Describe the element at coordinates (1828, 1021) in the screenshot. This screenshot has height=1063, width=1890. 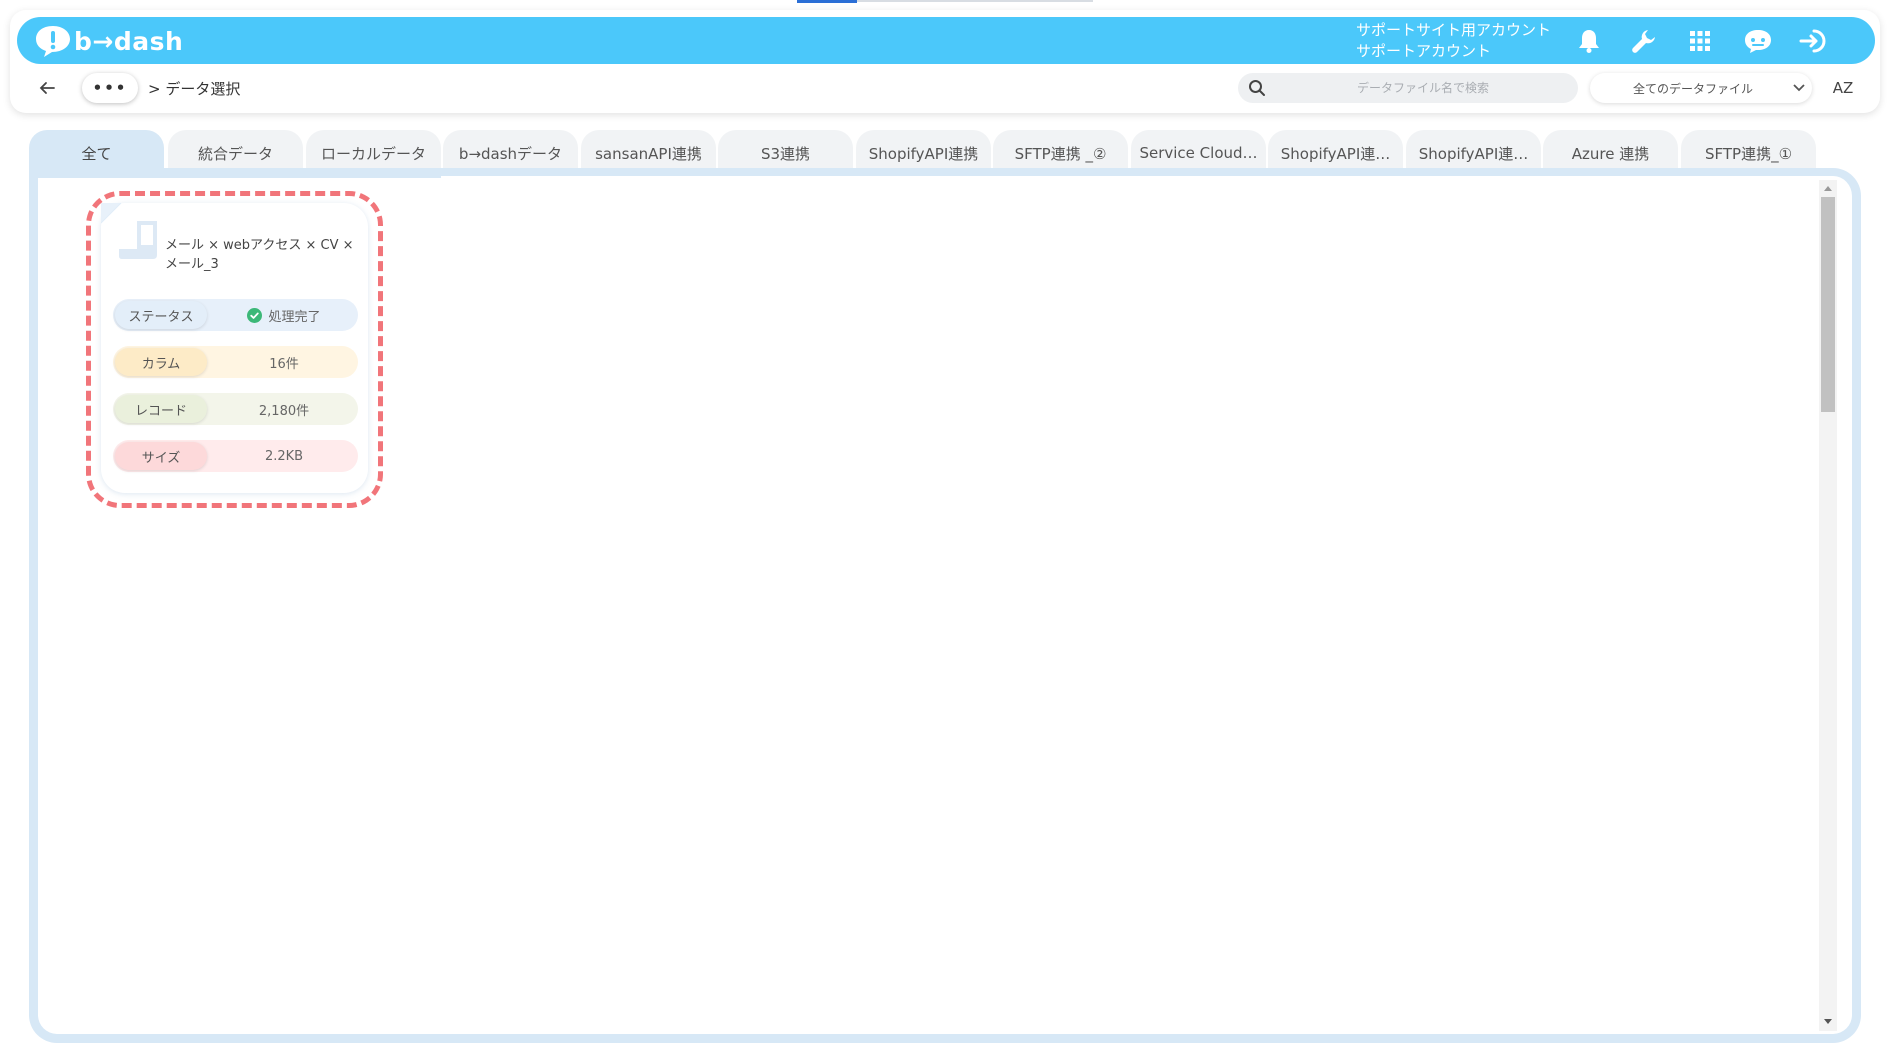
I see `scroll-down-arrow-icon` at that location.